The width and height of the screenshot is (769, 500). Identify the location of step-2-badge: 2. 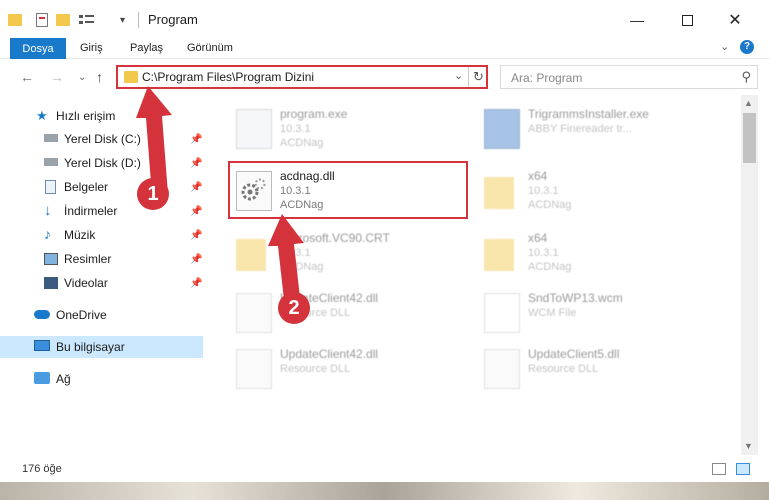
(294, 308).